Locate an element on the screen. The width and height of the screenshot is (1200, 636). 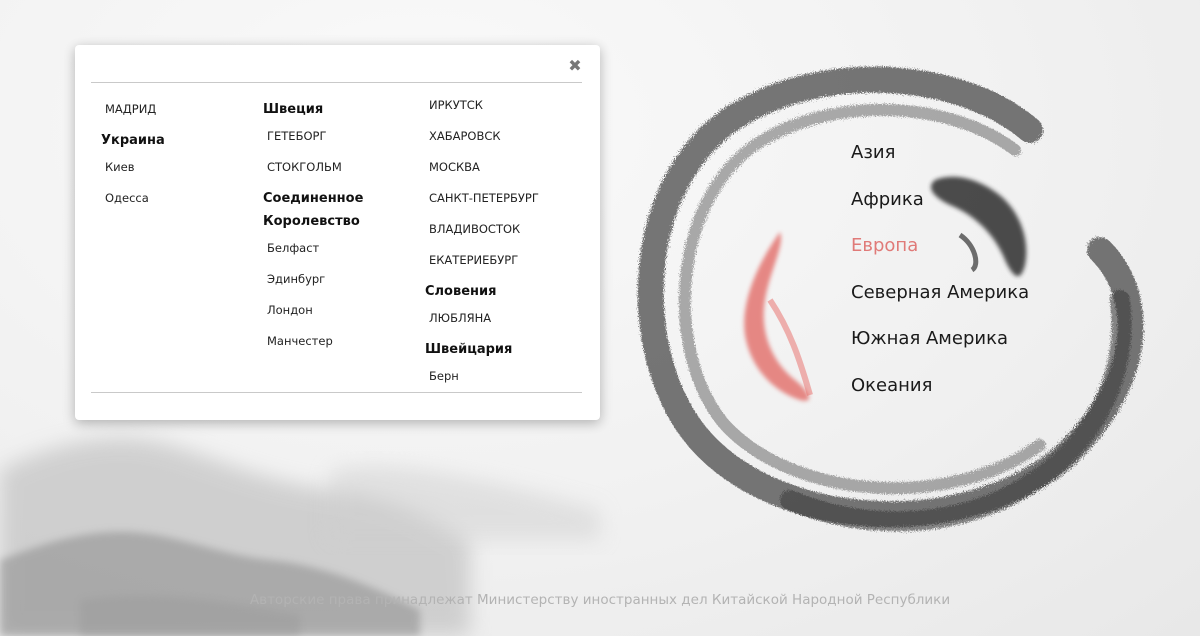
country-heading: Швейцария is located at coordinates (469, 349).